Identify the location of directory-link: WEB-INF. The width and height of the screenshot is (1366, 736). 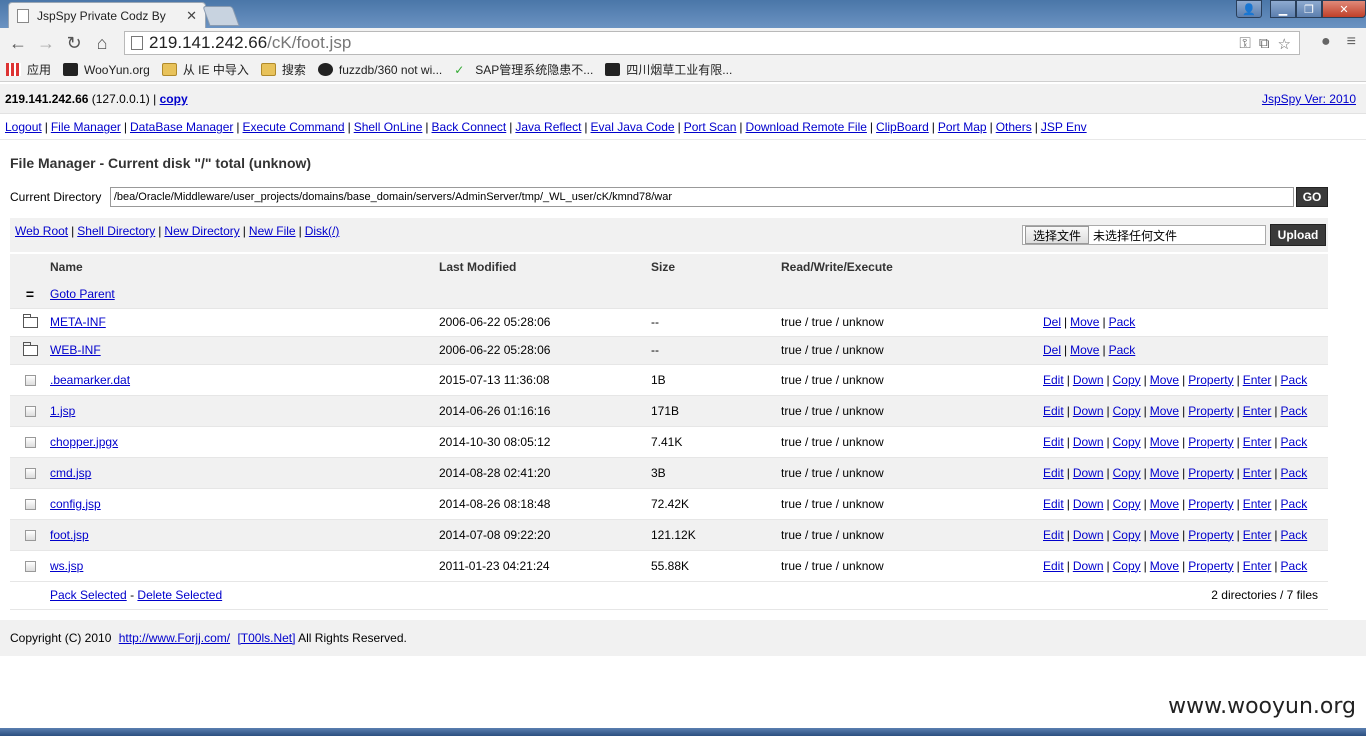
(75, 350).